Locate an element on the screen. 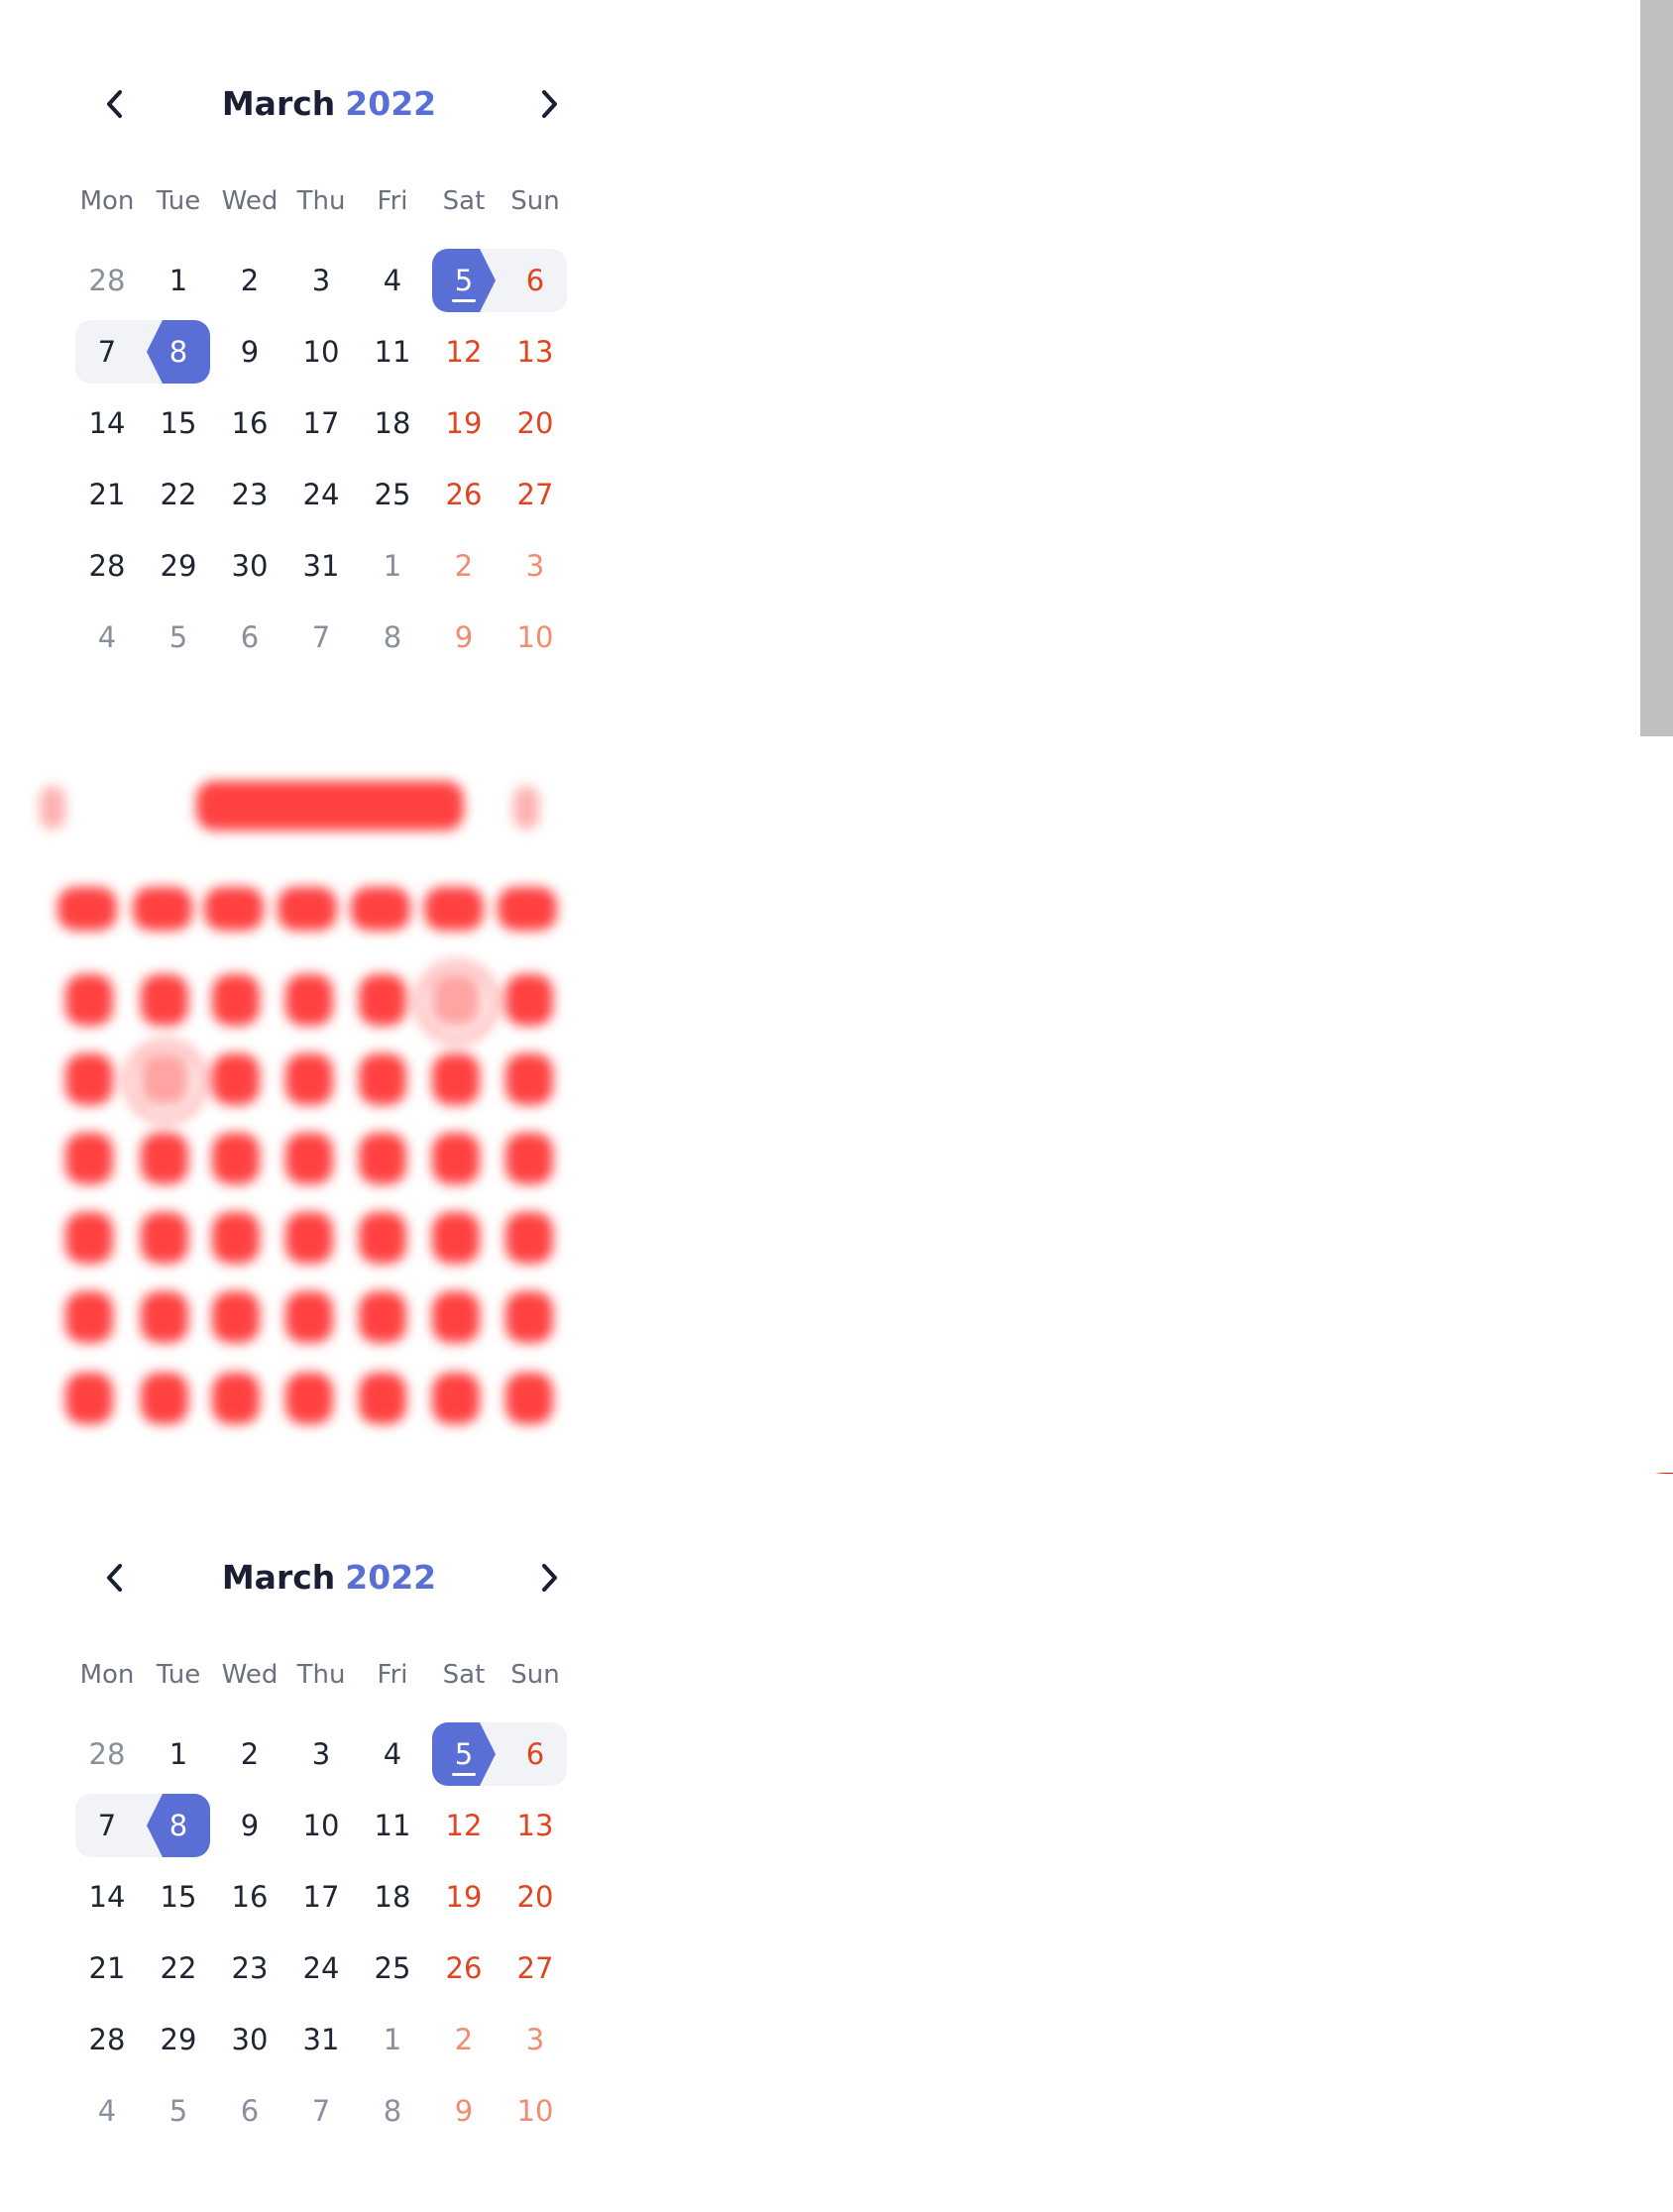  day-number: 4 is located at coordinates (107, 636).